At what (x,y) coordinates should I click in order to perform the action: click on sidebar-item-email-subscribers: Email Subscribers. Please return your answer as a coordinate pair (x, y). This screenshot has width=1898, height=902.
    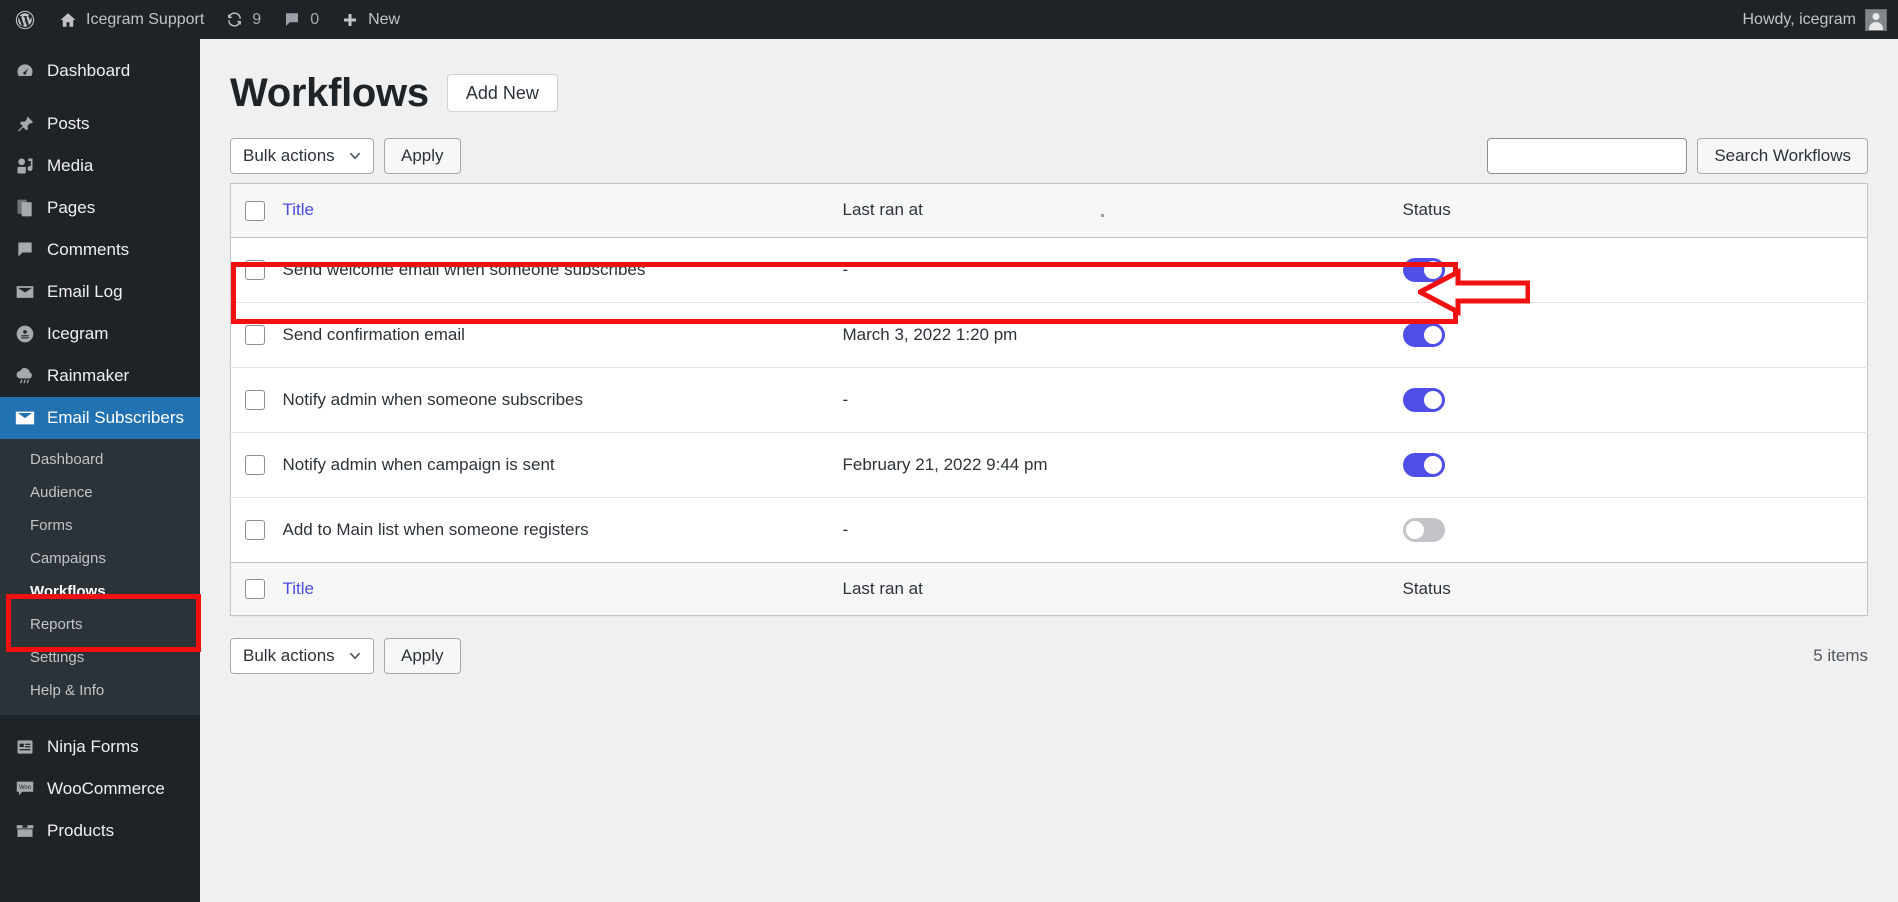
    Looking at the image, I should click on (100, 418).